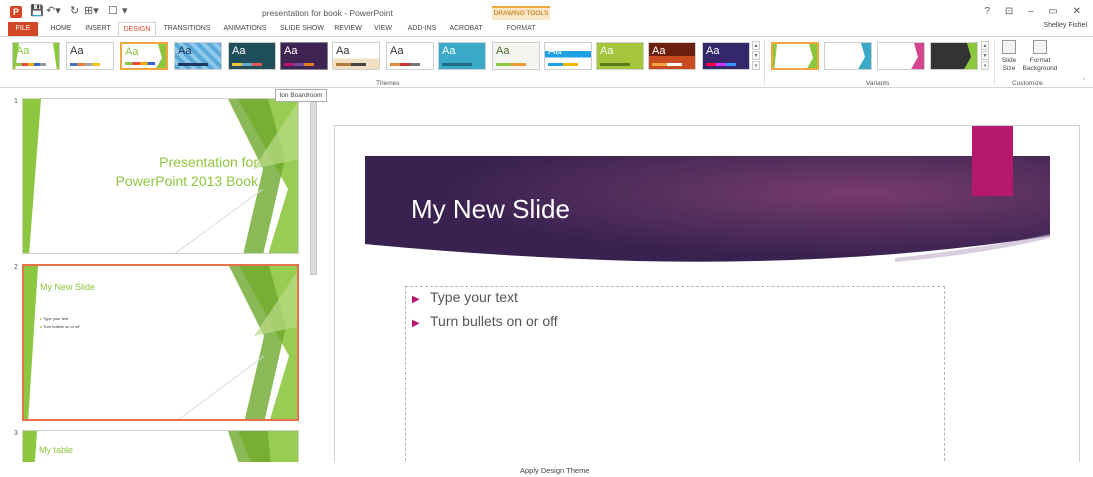 The height and width of the screenshot is (477, 1093). I want to click on variants-scroll-up-button: ▲, so click(985, 45).